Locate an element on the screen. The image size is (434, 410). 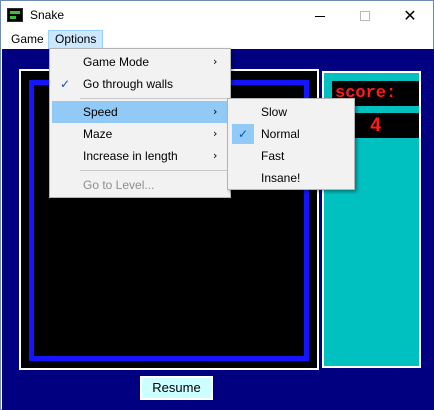
close-icon: ✕ is located at coordinates (410, 15).